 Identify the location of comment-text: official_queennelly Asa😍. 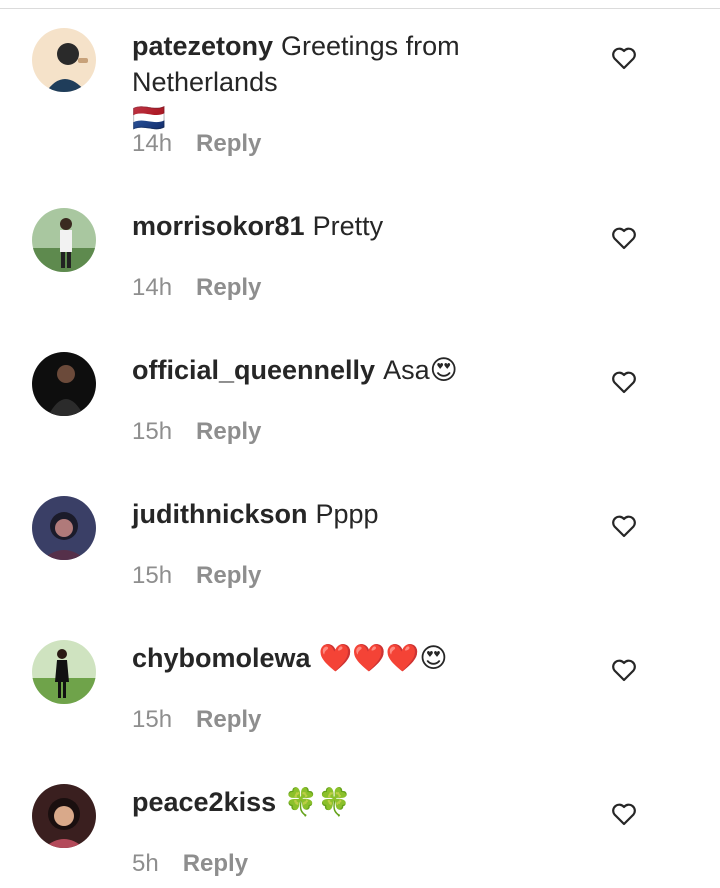
(352, 370).